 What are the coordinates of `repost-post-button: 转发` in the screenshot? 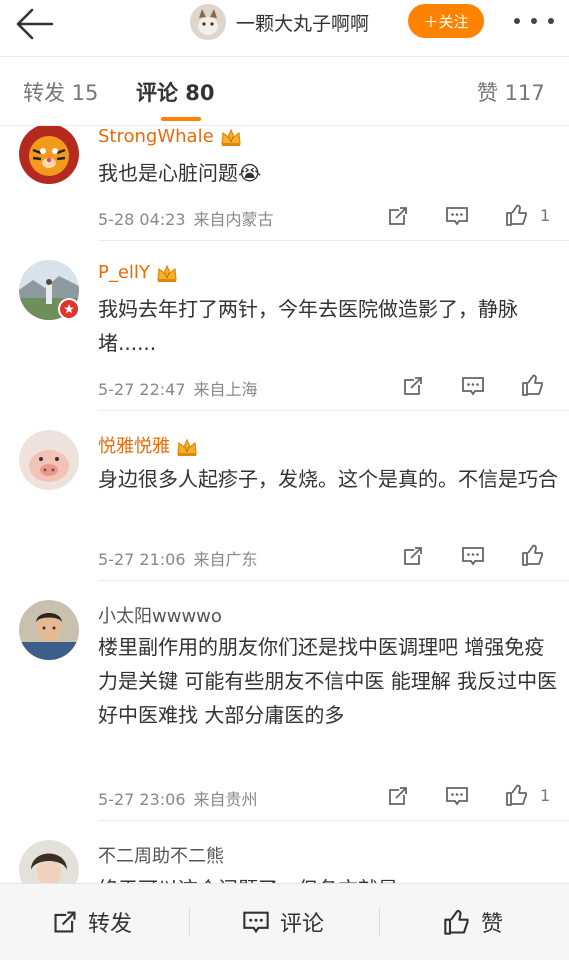 It's located at (92, 922).